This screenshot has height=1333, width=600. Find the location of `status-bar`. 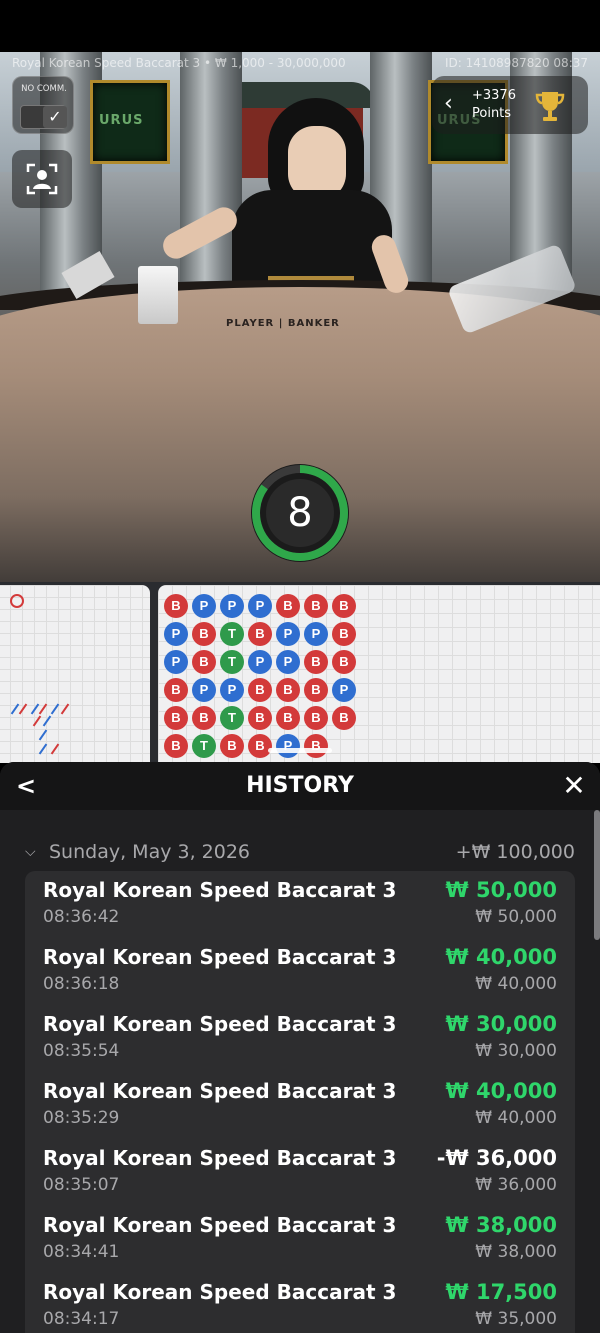

status-bar is located at coordinates (300, 26).